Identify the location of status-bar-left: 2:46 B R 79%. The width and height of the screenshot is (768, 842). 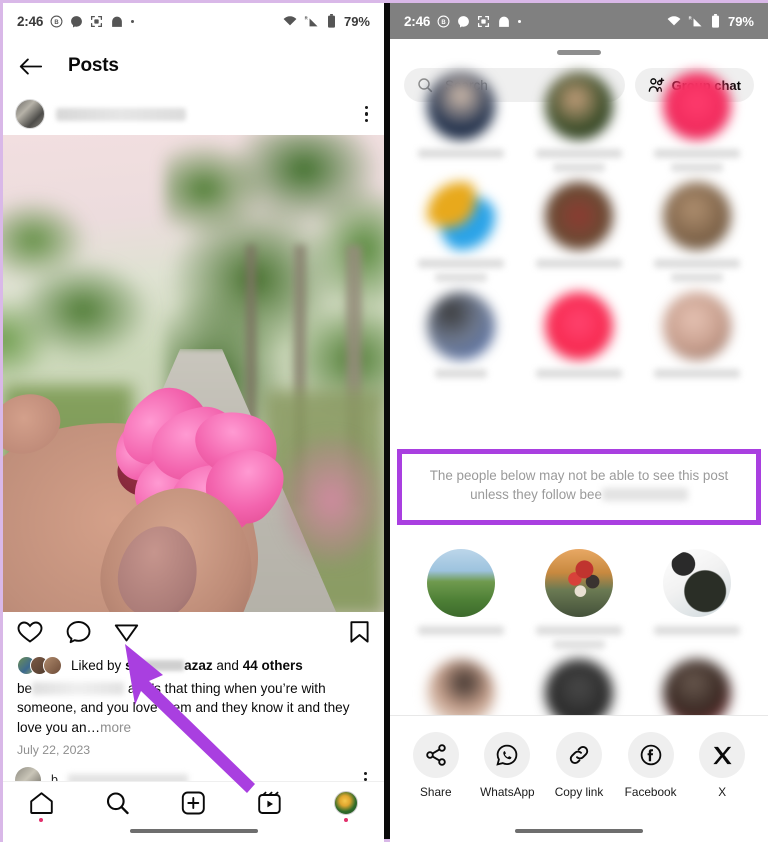
(193, 21).